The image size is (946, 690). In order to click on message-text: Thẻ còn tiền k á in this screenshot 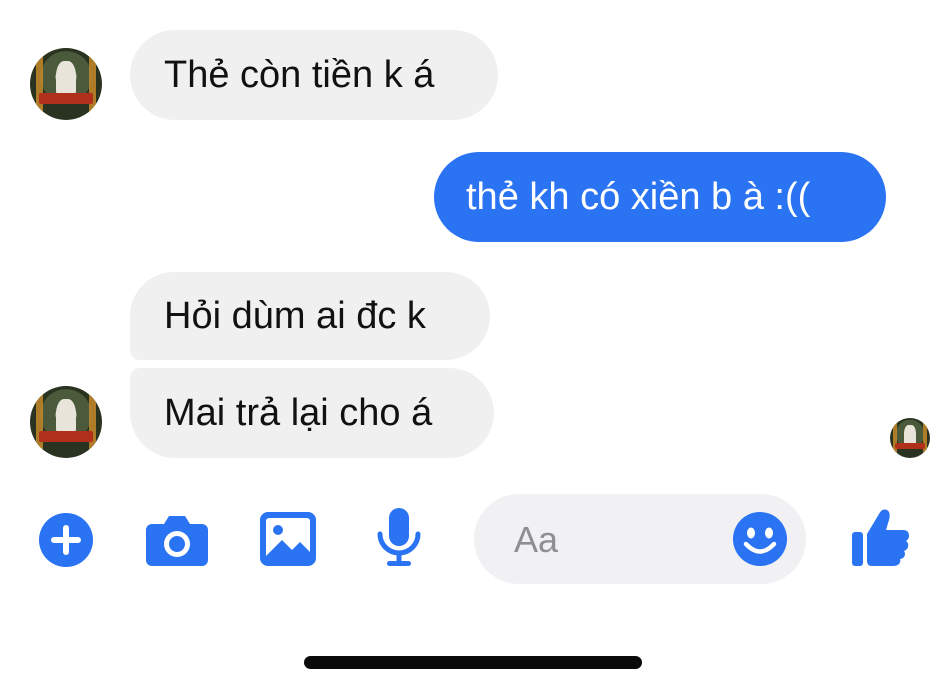, I will do `click(299, 75)`.